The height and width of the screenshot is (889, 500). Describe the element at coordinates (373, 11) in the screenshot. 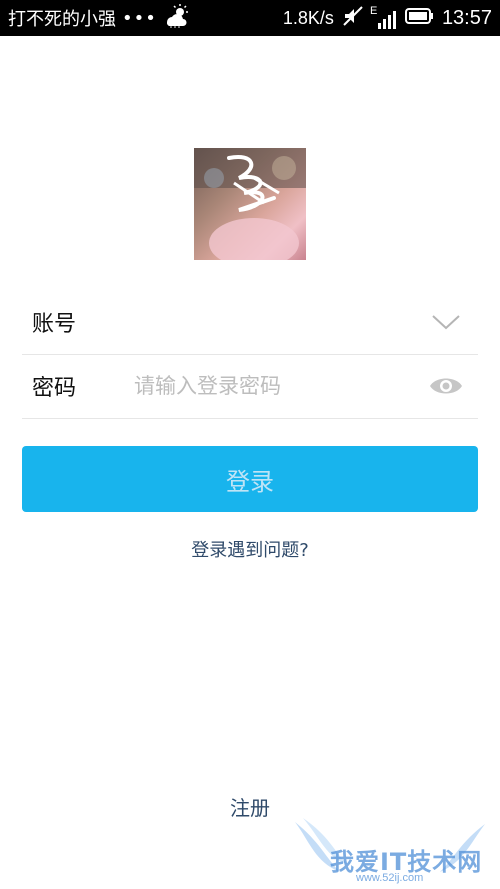

I see `network-type: E` at that location.